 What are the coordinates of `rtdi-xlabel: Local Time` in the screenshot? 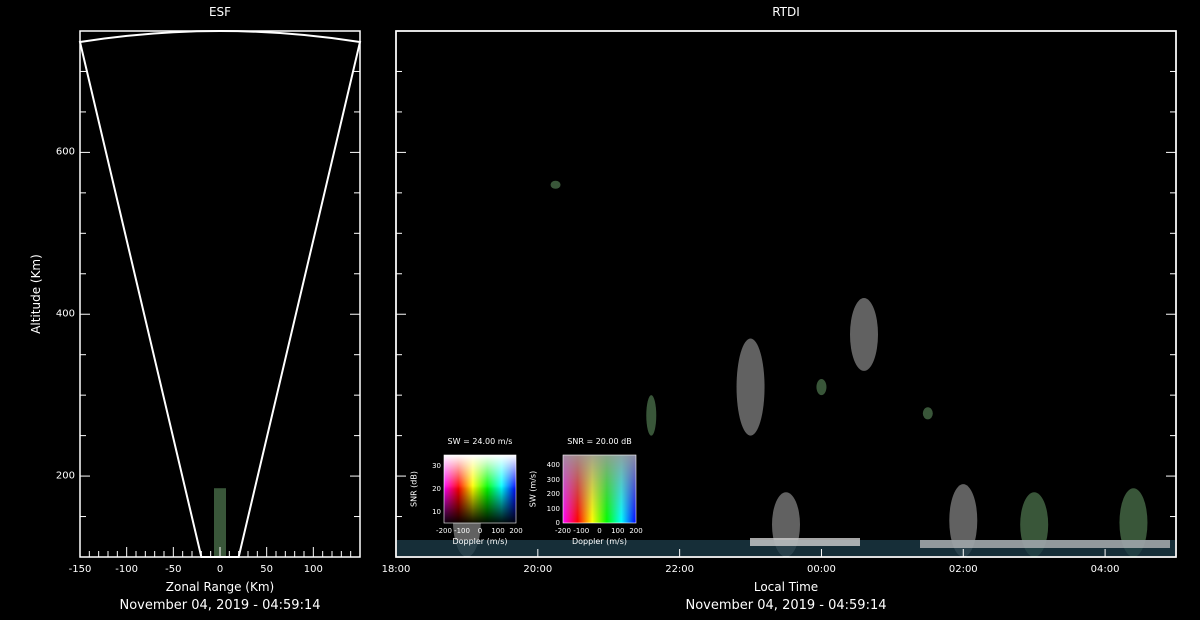 It's located at (786, 587).